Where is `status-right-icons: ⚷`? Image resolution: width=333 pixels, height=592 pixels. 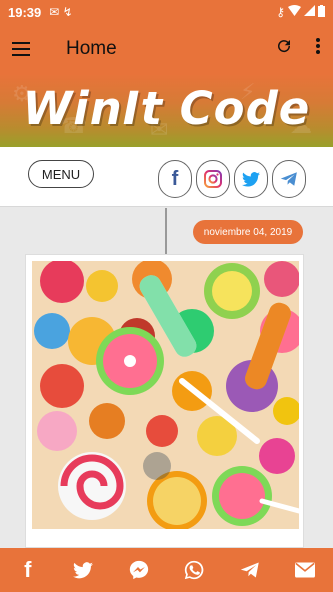
status-right-icons: ⚷ is located at coordinates (300, 12).